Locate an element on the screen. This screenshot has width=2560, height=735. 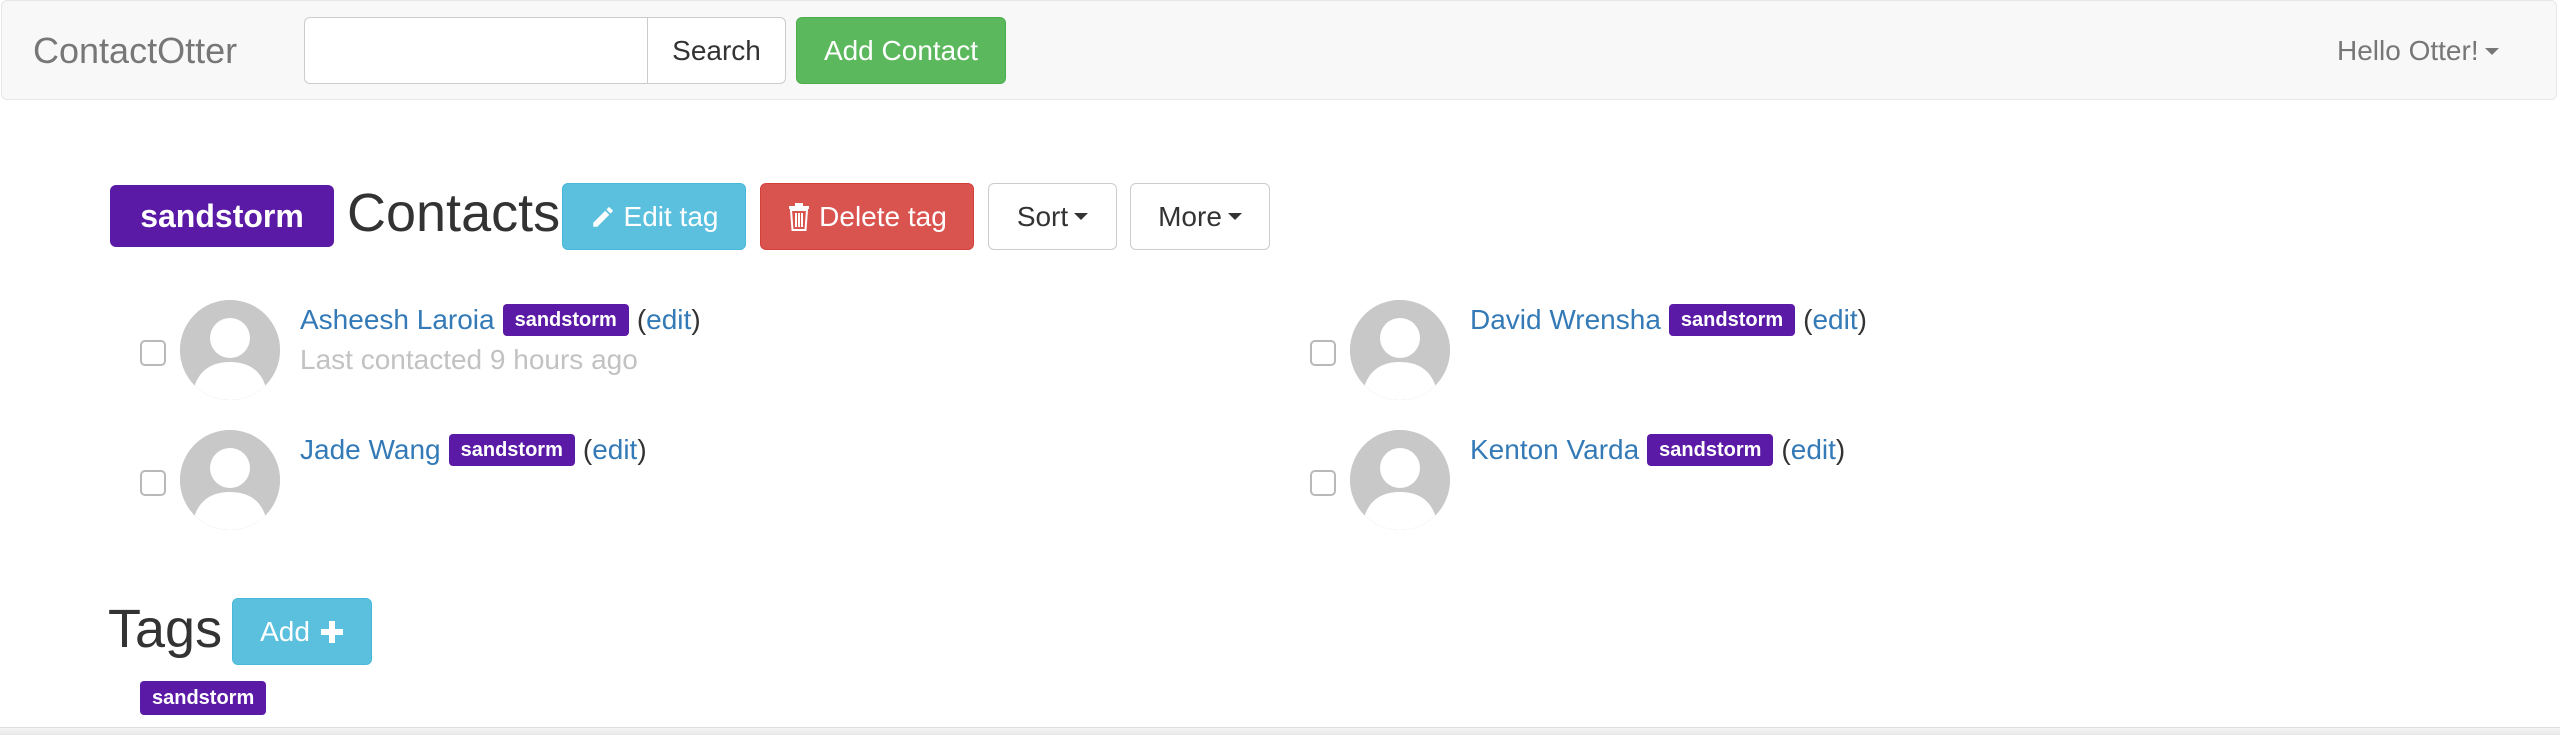
sort-label: Sort is located at coordinates (1042, 216).